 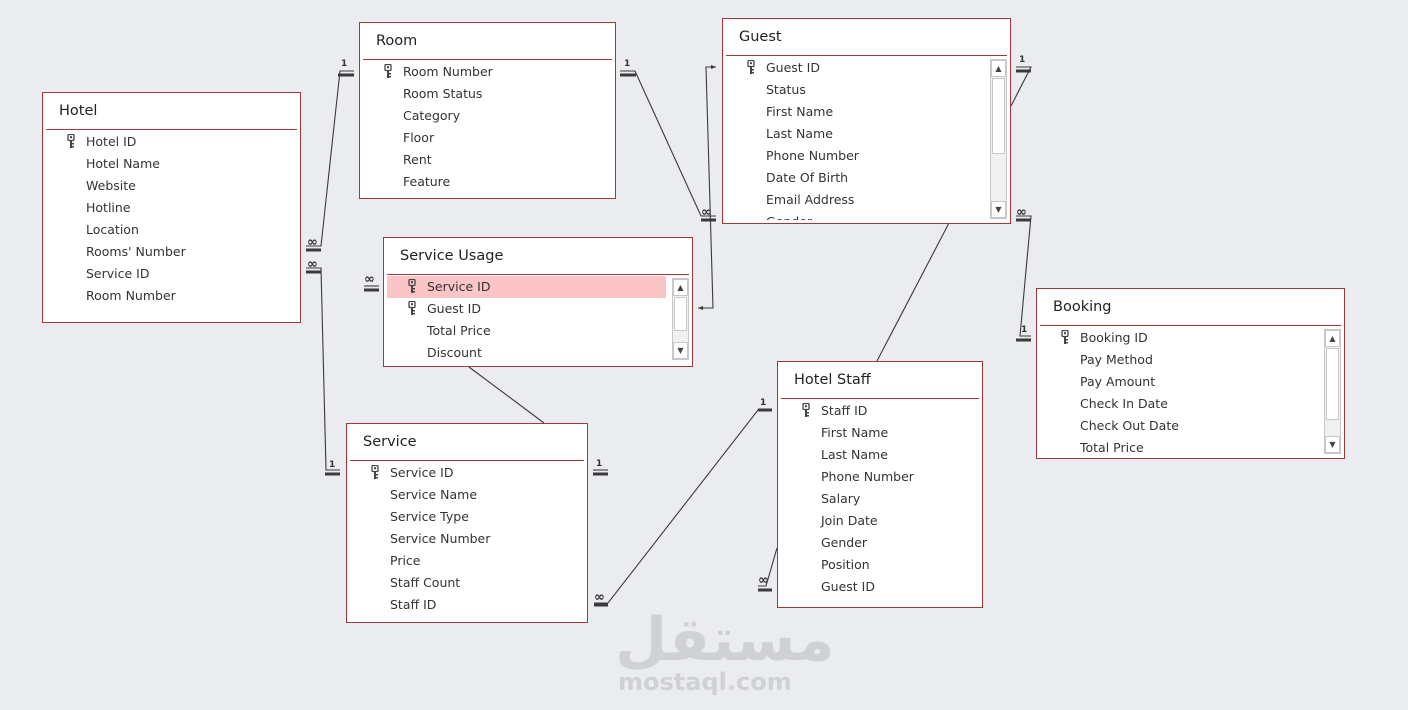 What do you see at coordinates (526, 352) in the screenshot?
I see `field-row: Discount` at bounding box center [526, 352].